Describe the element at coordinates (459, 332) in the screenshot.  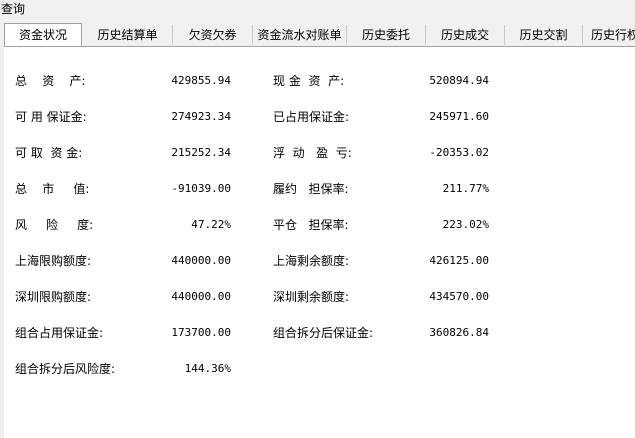
I see `combo-split-margin-value: 360826.84` at that location.